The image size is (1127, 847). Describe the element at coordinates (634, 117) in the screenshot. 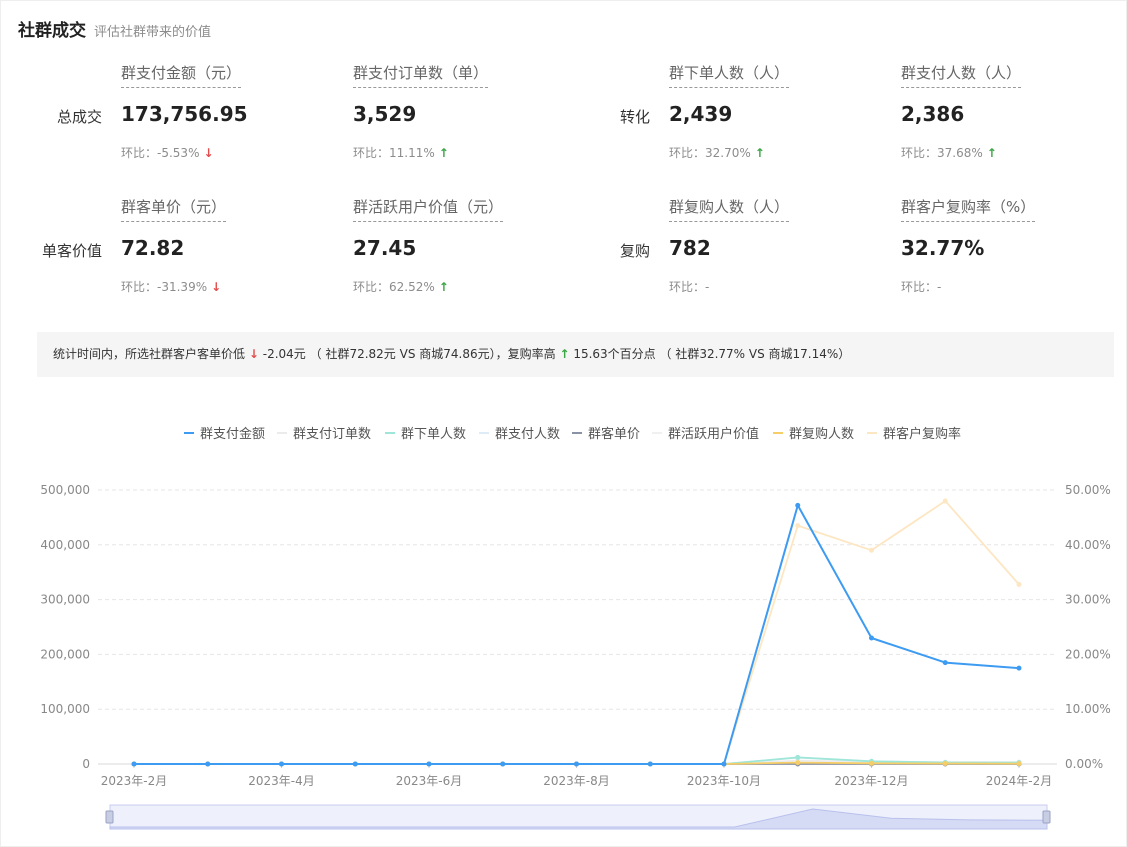

I see `row-label-conversion: 转化` at that location.